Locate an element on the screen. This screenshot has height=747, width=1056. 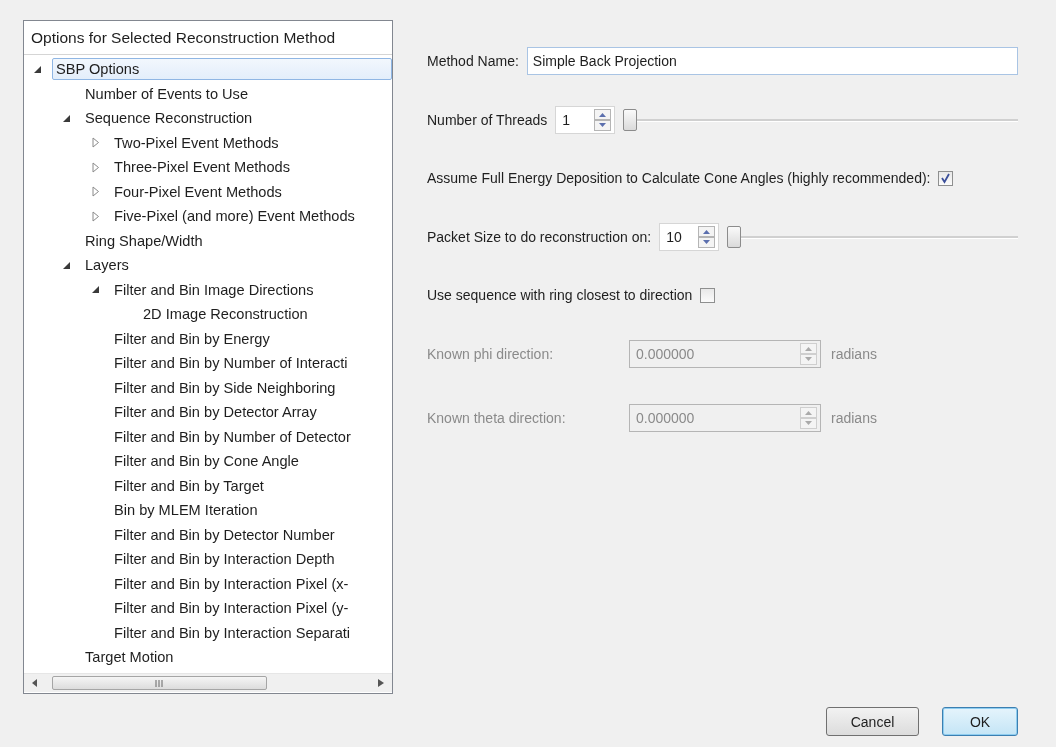
tree-item: Ring Shape/Width is located at coordinates (144, 240).